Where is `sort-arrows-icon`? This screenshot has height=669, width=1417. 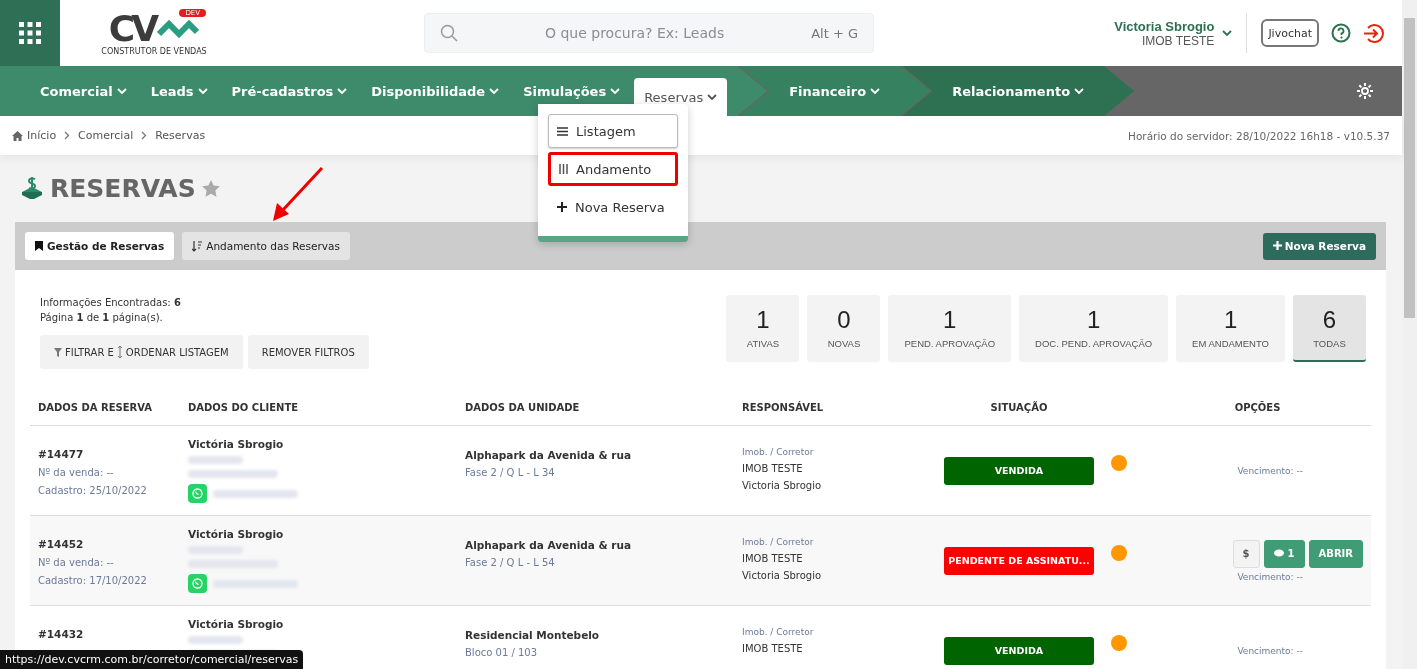
sort-arrows-icon is located at coordinates (119, 352).